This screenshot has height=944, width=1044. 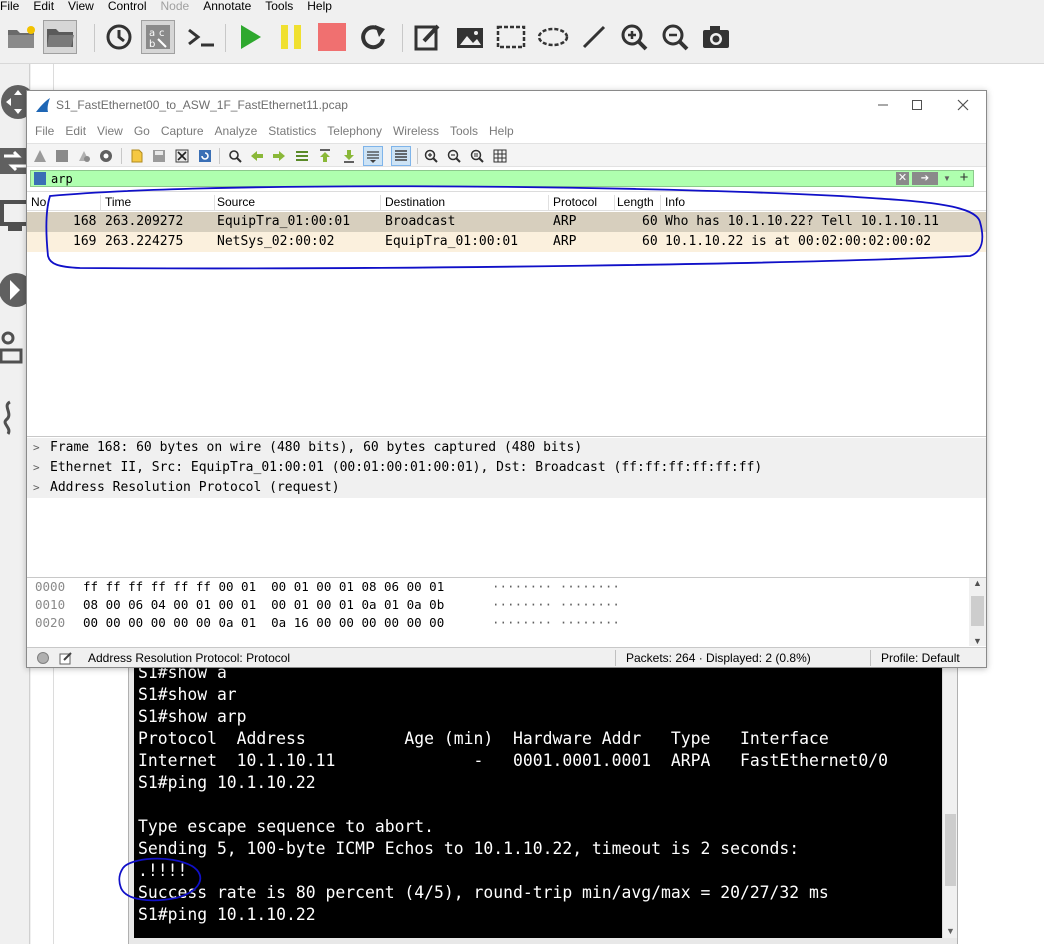 What do you see at coordinates (119, 37) in the screenshot?
I see `clock-icon` at bounding box center [119, 37].